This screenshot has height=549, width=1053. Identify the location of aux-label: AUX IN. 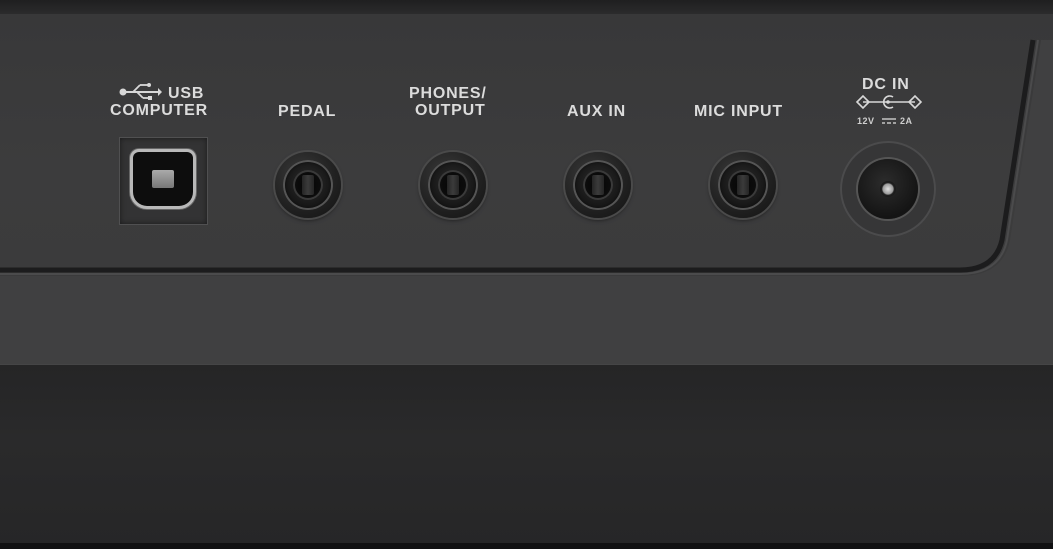
(597, 111).